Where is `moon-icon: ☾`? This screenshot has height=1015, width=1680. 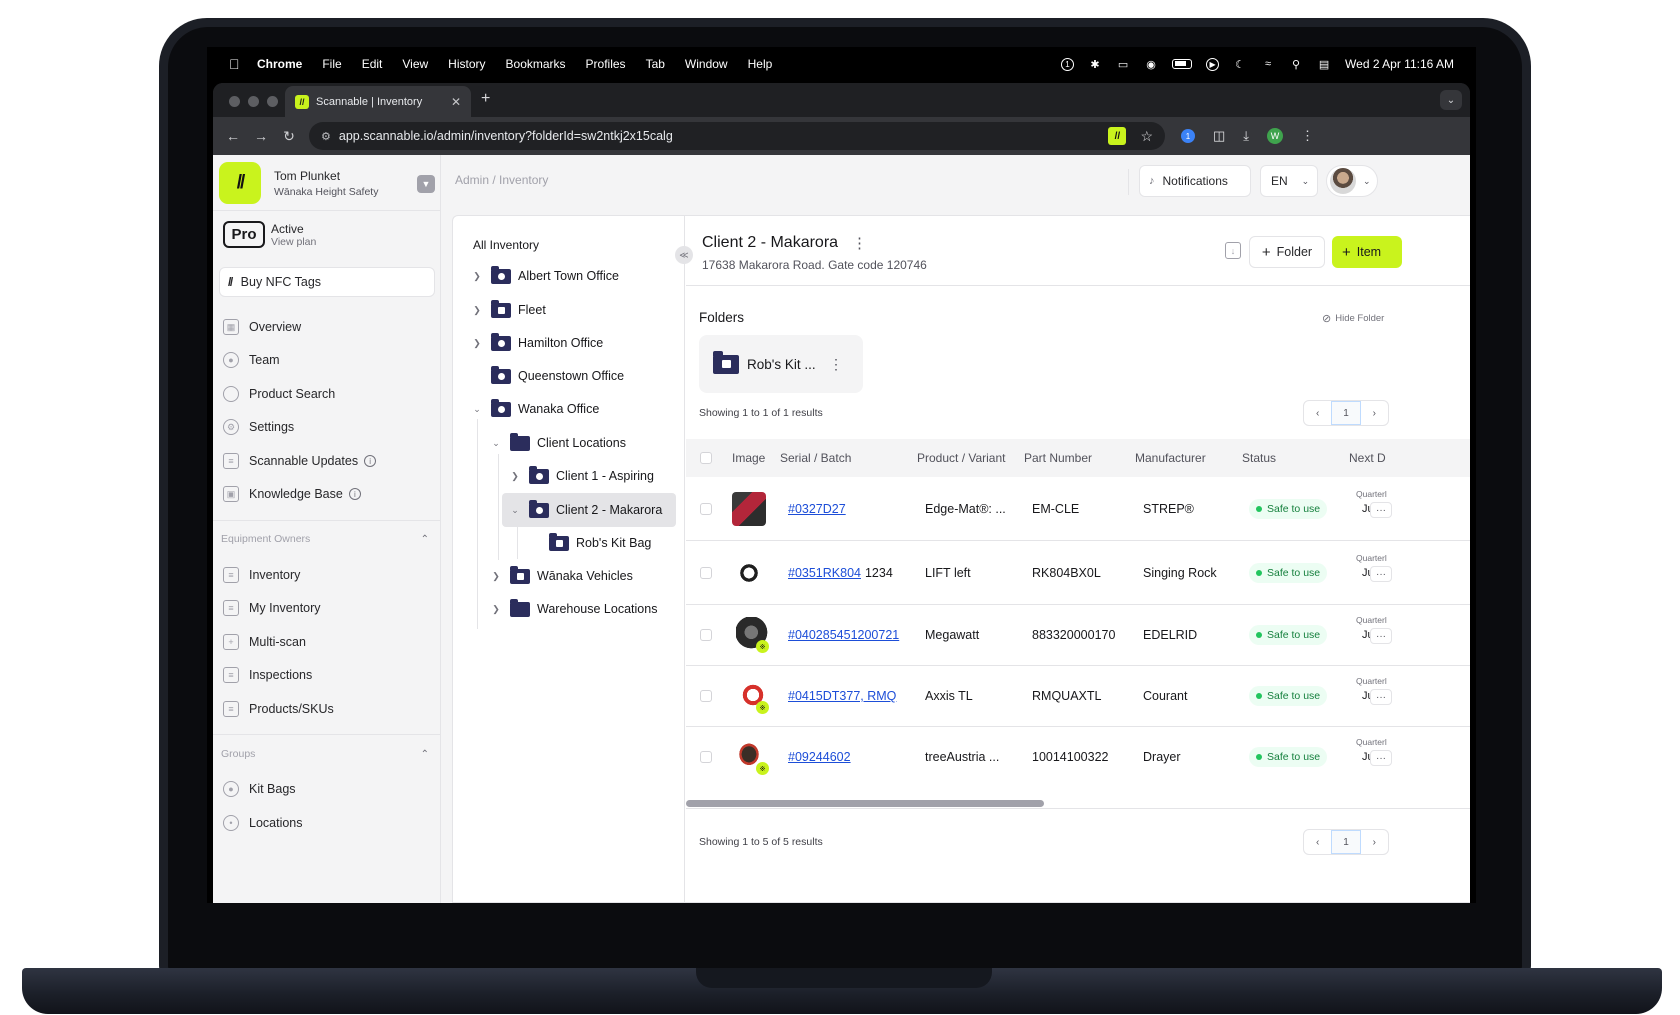
moon-icon: ☾ is located at coordinates (1240, 64).